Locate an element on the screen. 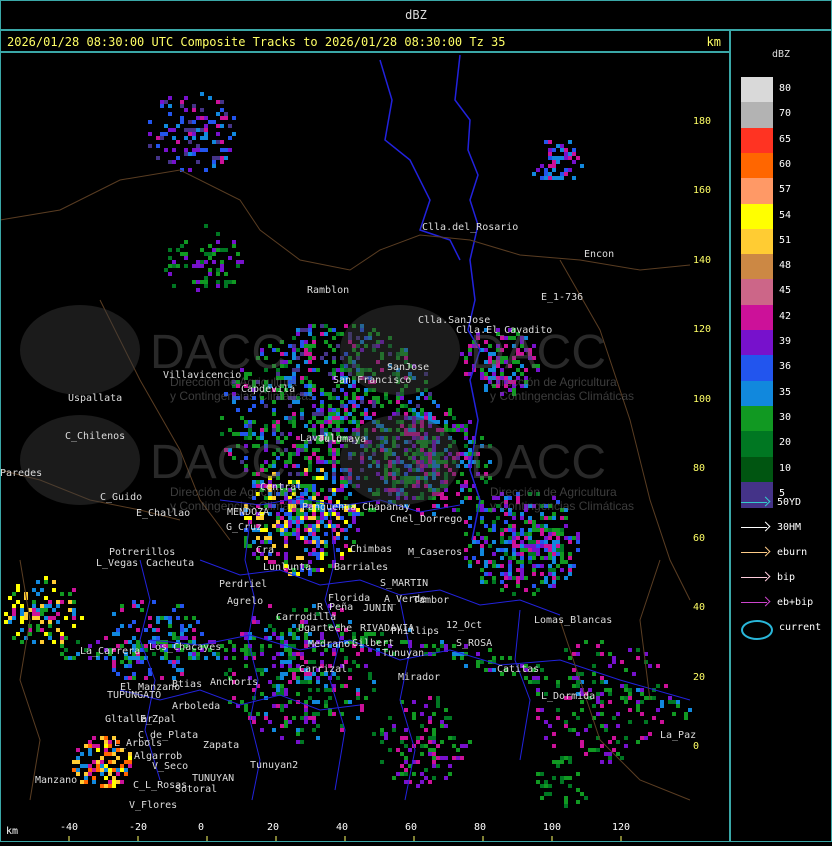 This screenshot has width=832, height=846. x-axis-unit: km is located at coordinates (12, 831).